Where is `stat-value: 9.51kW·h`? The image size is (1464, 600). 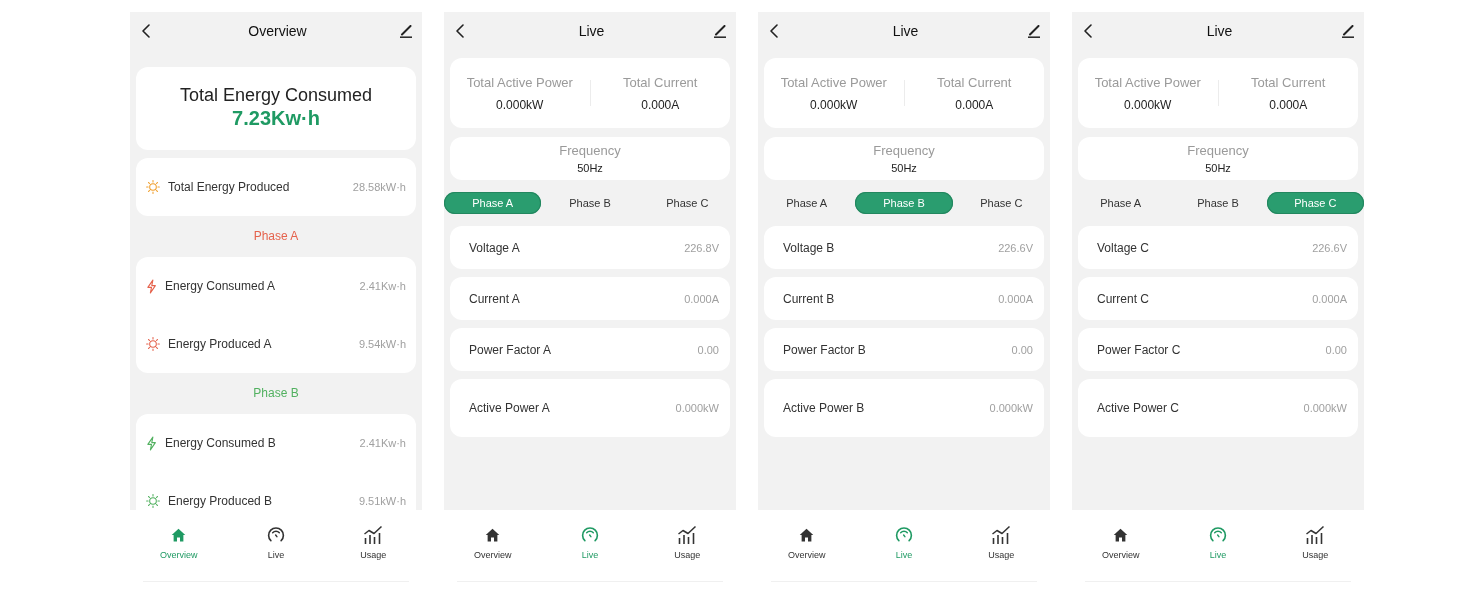
stat-value: 9.51kW·h is located at coordinates (382, 501).